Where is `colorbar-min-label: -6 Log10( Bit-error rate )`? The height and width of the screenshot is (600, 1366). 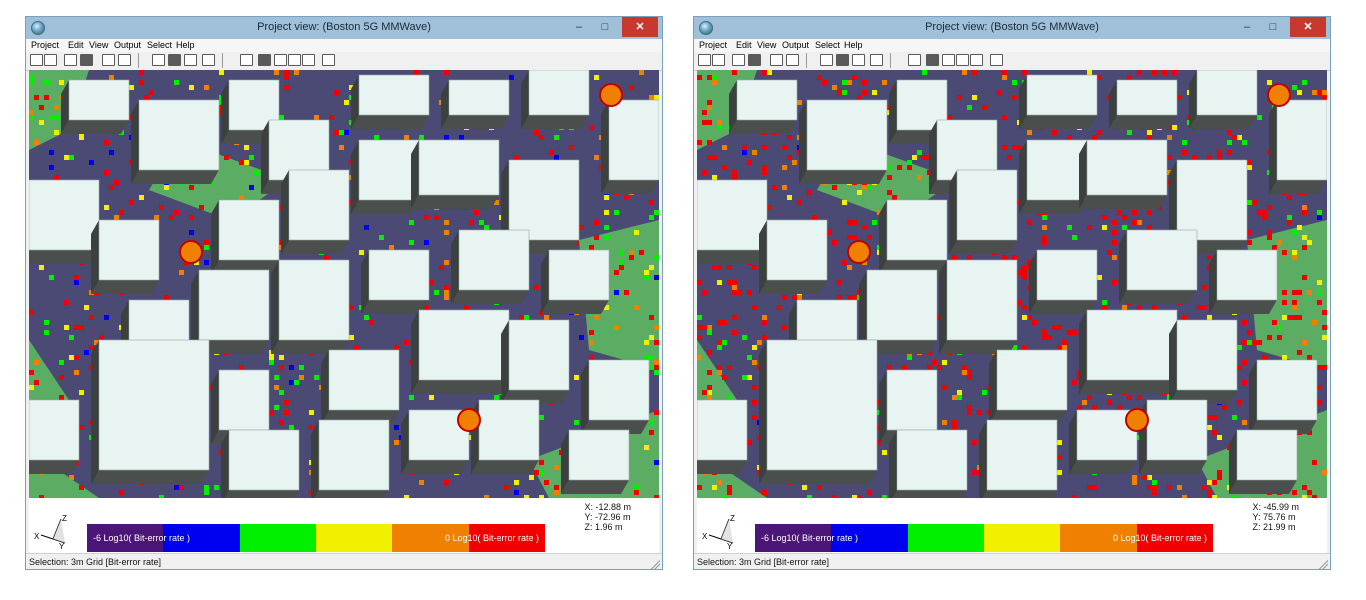 colorbar-min-label: -6 Log10( Bit-error rate ) is located at coordinates (810, 538).